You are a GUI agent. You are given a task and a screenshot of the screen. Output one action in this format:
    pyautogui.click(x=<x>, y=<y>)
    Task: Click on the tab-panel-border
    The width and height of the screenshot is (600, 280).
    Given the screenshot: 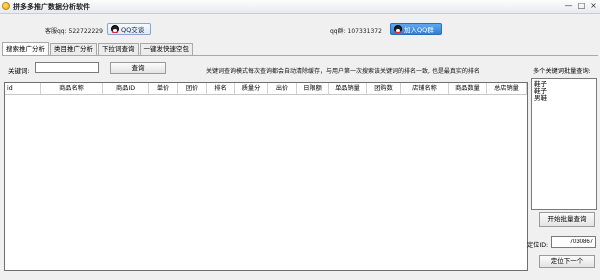 What is the action you would take?
    pyautogui.click(x=300, y=55)
    